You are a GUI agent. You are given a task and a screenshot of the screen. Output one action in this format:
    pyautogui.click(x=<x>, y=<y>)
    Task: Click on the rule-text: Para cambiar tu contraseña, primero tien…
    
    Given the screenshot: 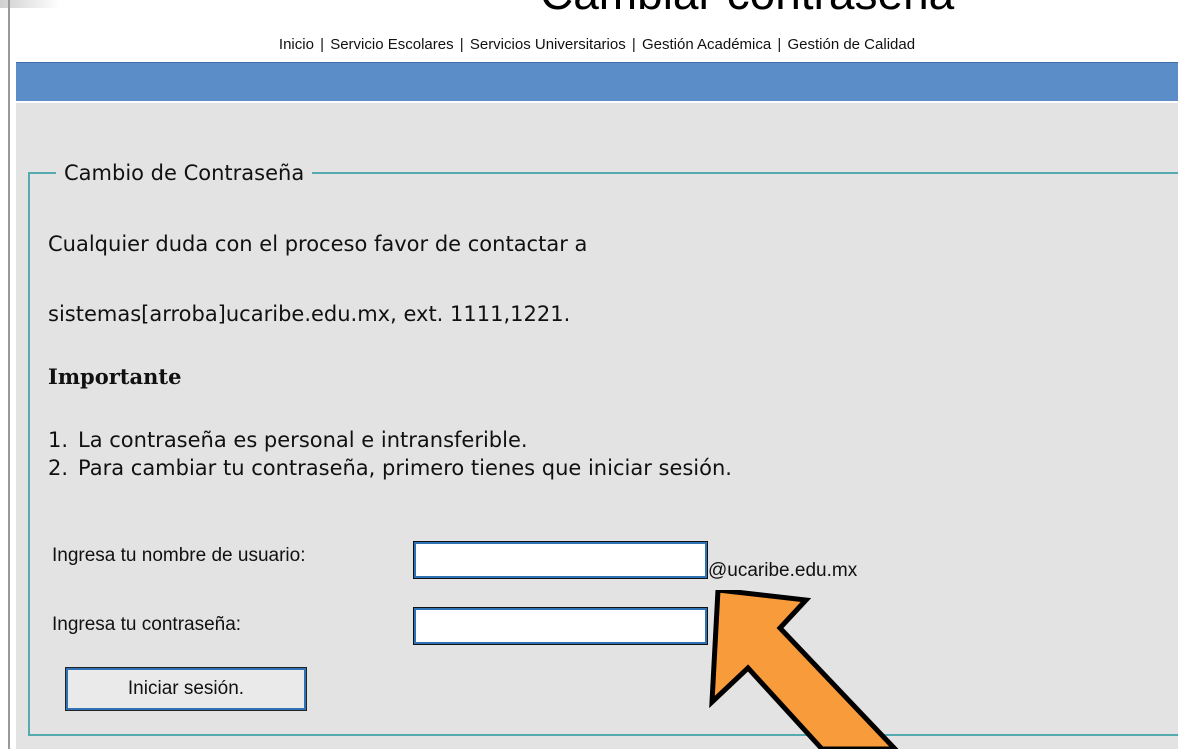 What is the action you would take?
    pyautogui.click(x=405, y=468)
    